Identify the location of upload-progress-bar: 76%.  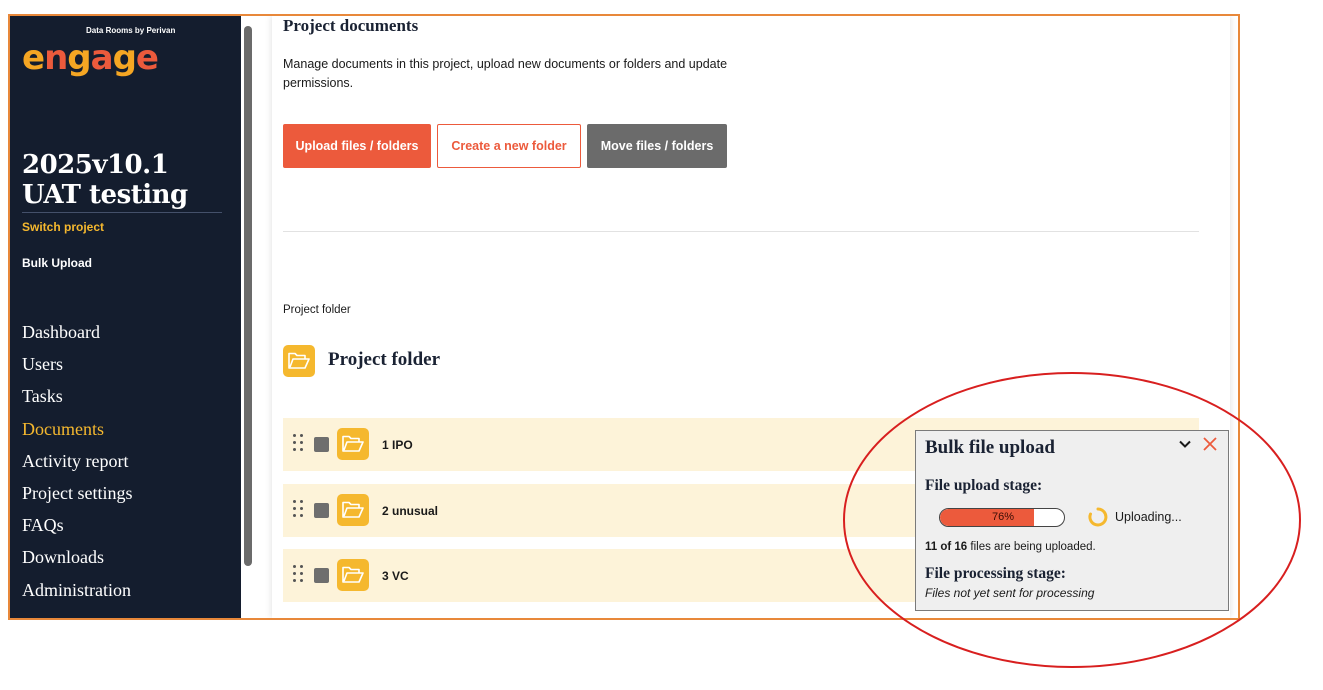
(1002, 517).